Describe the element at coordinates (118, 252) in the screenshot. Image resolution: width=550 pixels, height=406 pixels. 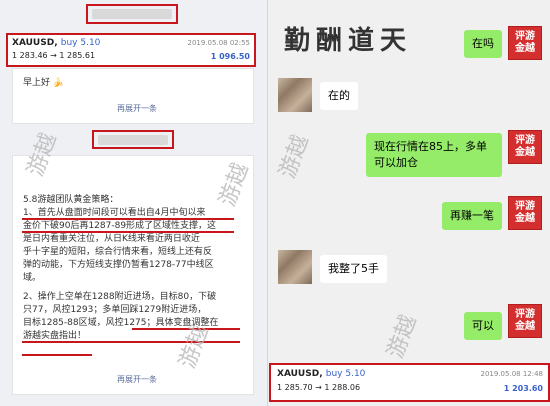
I see `strategy-line: 乎十字星的短阳，综合行情来看，短线上还有反` at that location.